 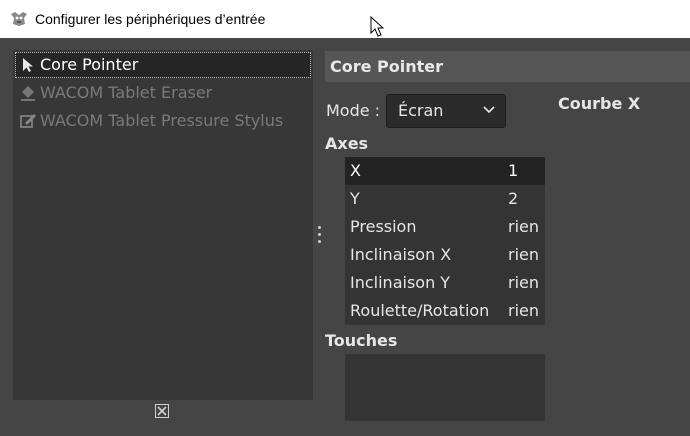 What do you see at coordinates (489, 110) in the screenshot?
I see `chevron-down-icon` at bounding box center [489, 110].